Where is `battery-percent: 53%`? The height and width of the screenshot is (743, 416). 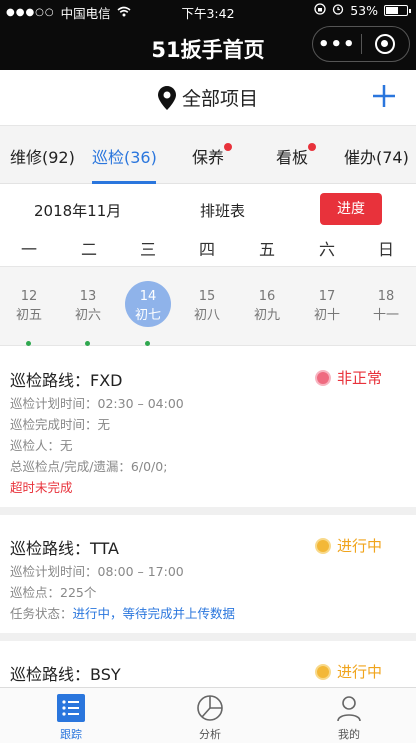
battery-percent: 53% is located at coordinates (364, 10).